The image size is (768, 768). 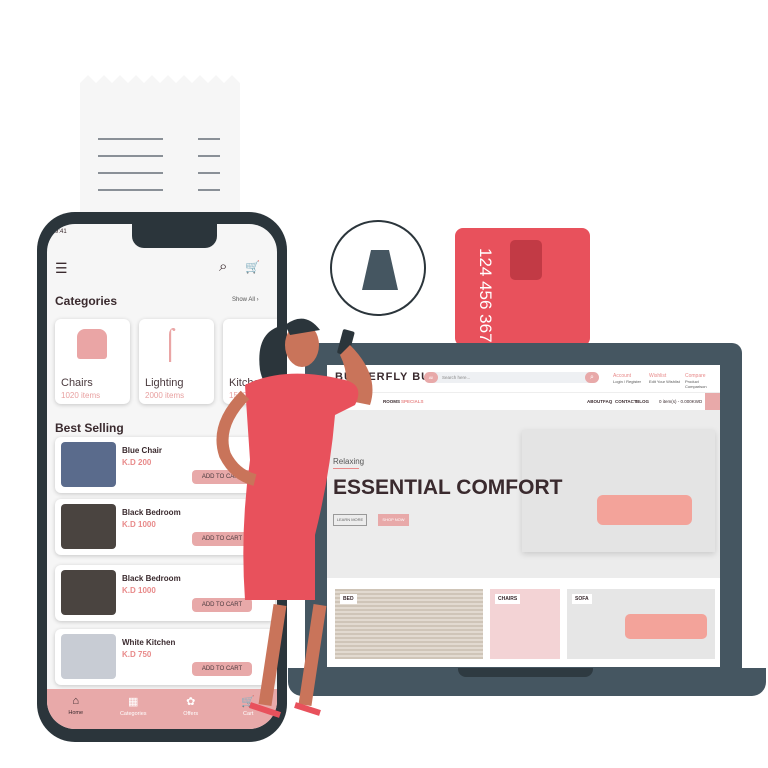 What do you see at coordinates (252, 267) in the screenshot?
I see `cart-icon: 🛒` at bounding box center [252, 267].